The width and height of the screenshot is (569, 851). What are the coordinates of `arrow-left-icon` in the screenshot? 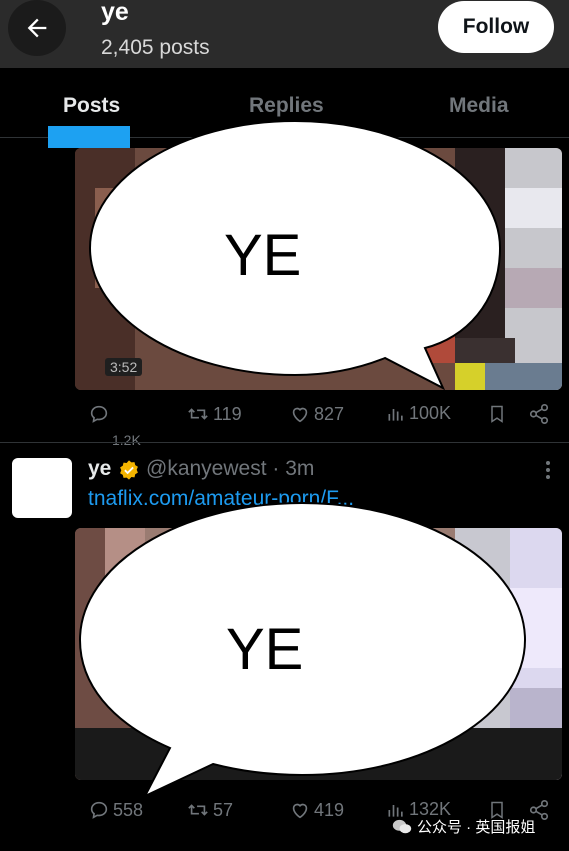 It's located at (37, 28).